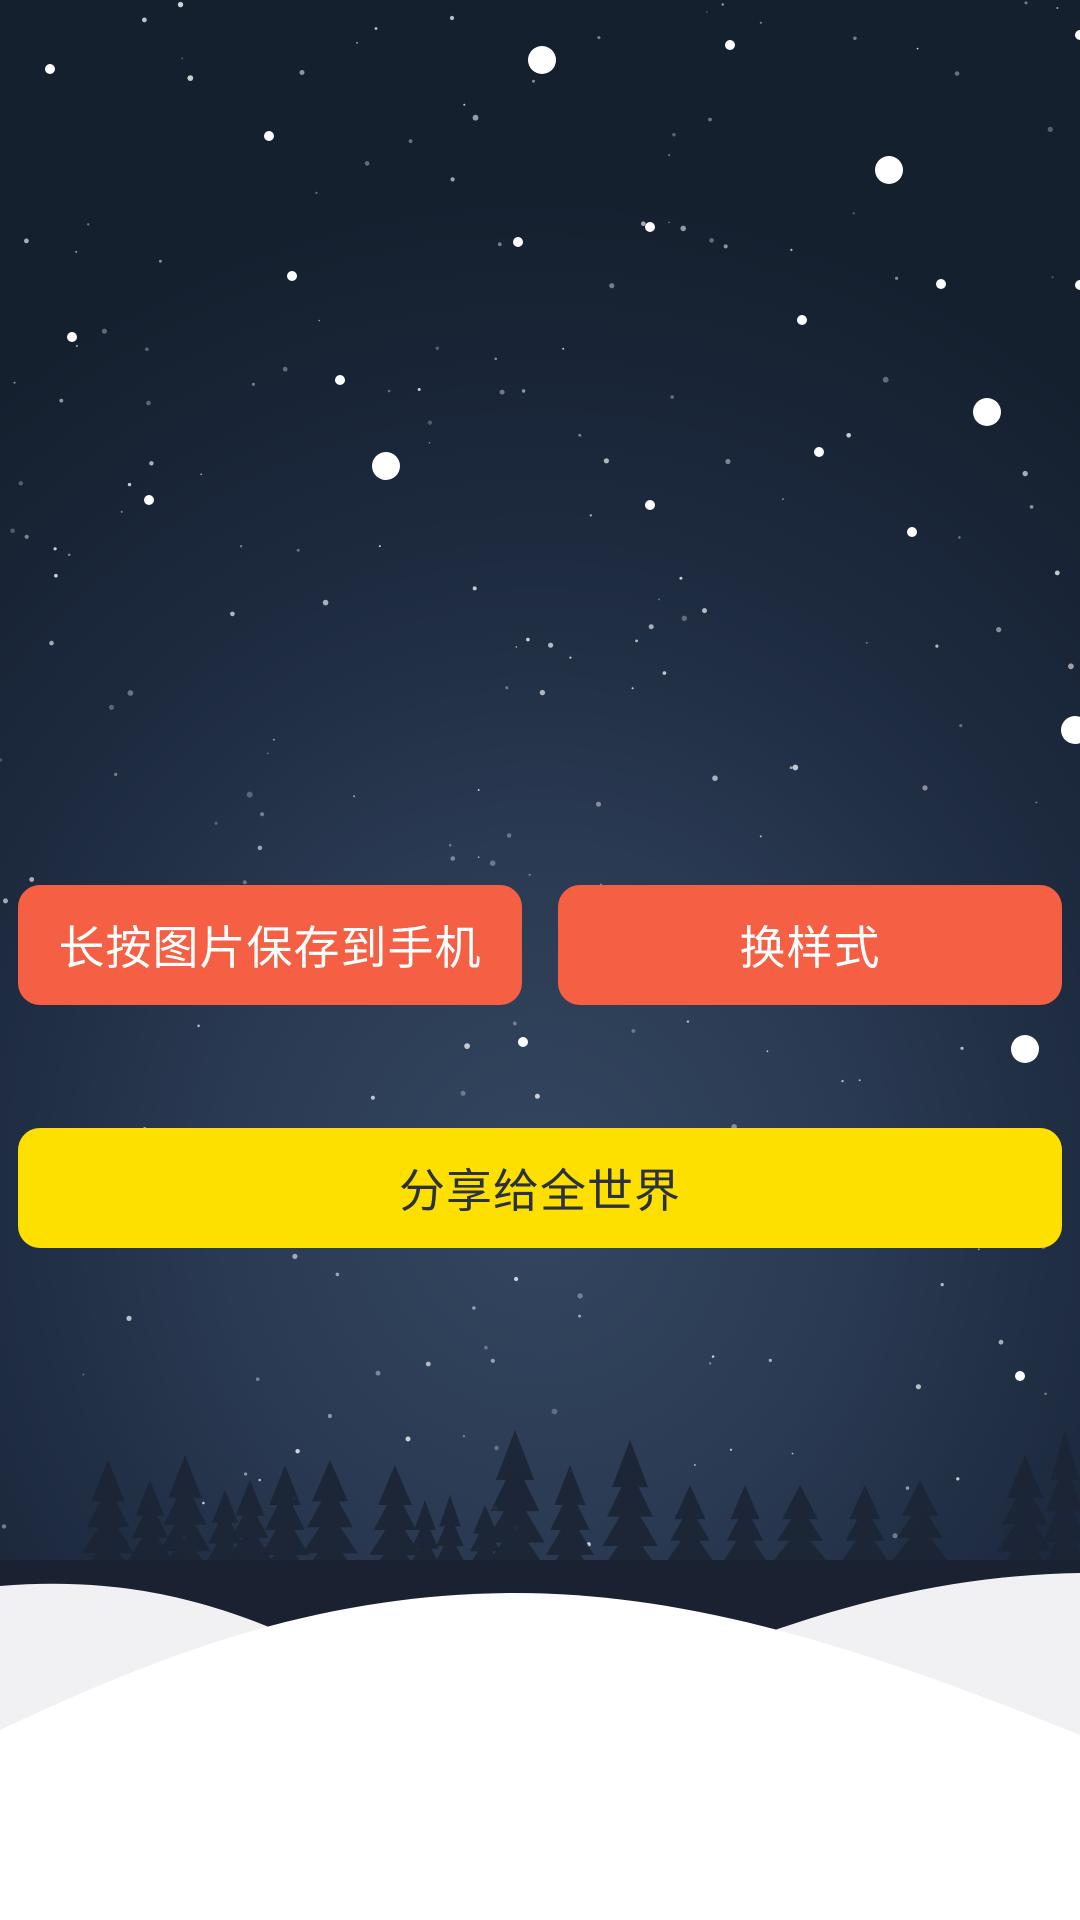 The width and height of the screenshot is (1080, 1920). Describe the element at coordinates (540, 1188) in the screenshot. I see `share-to-world-button: 分享给全世界` at that location.